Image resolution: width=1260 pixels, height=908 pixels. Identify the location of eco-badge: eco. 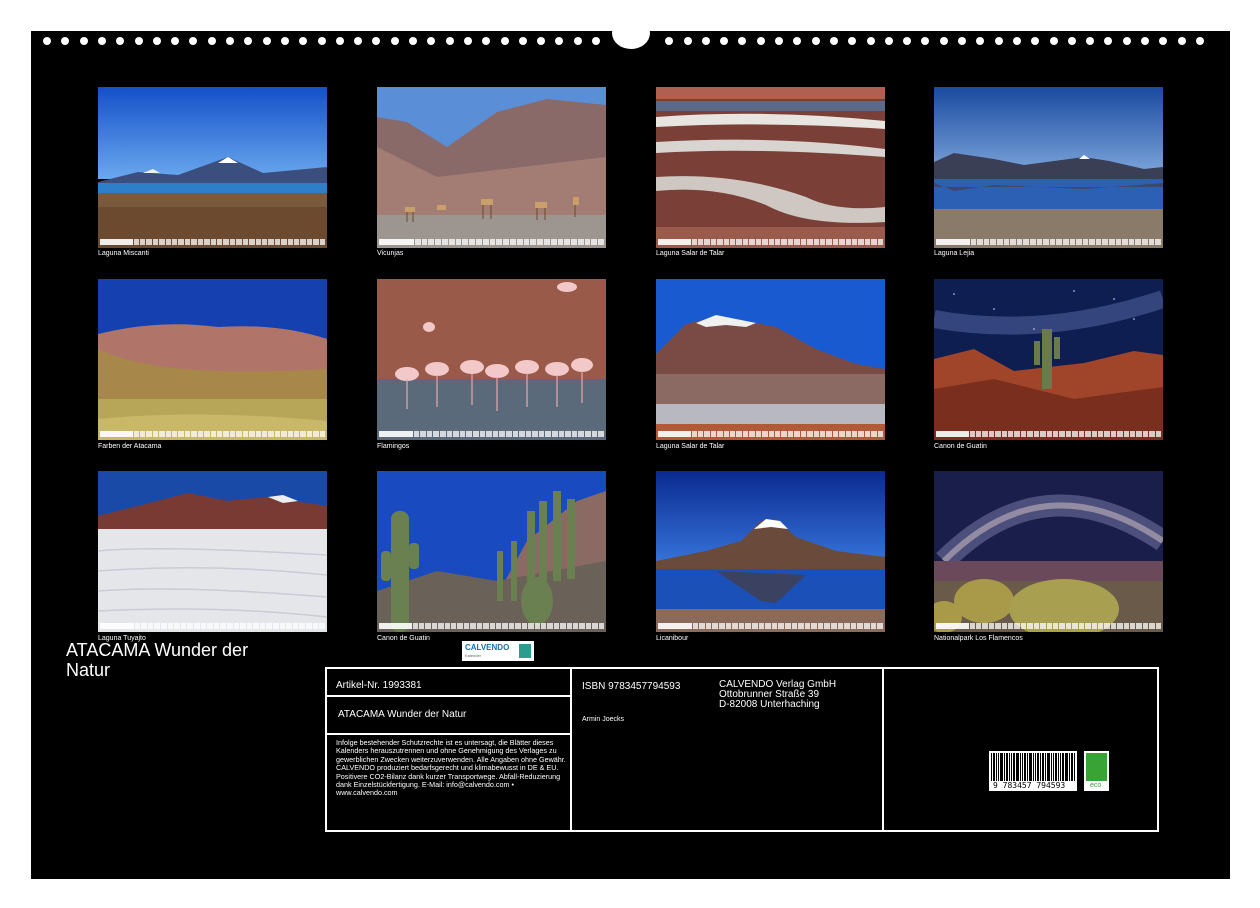
(1096, 771).